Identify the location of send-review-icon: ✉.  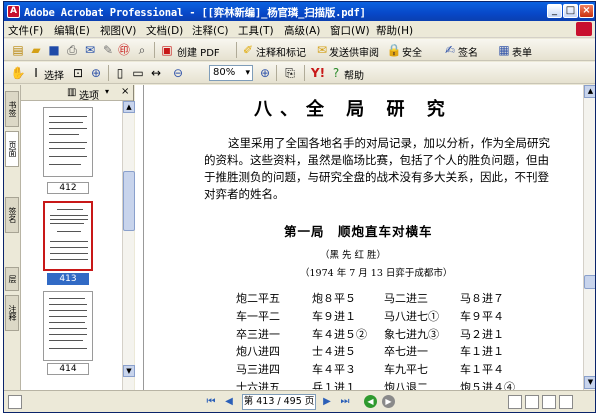
(322, 50).